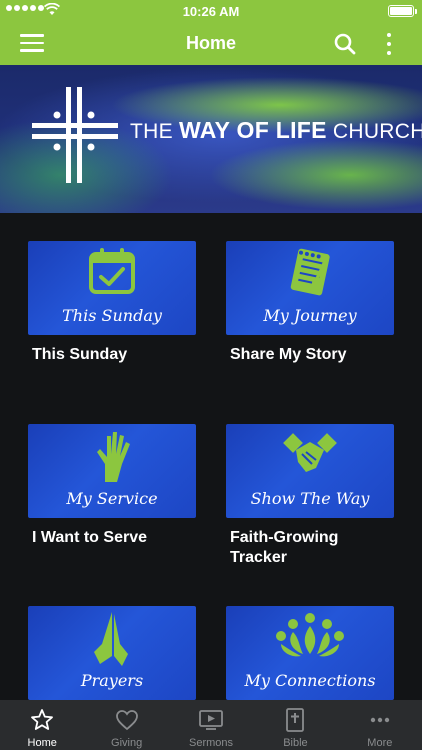 The width and height of the screenshot is (422, 750). I want to click on tile-card: This Sunday, so click(112, 288).